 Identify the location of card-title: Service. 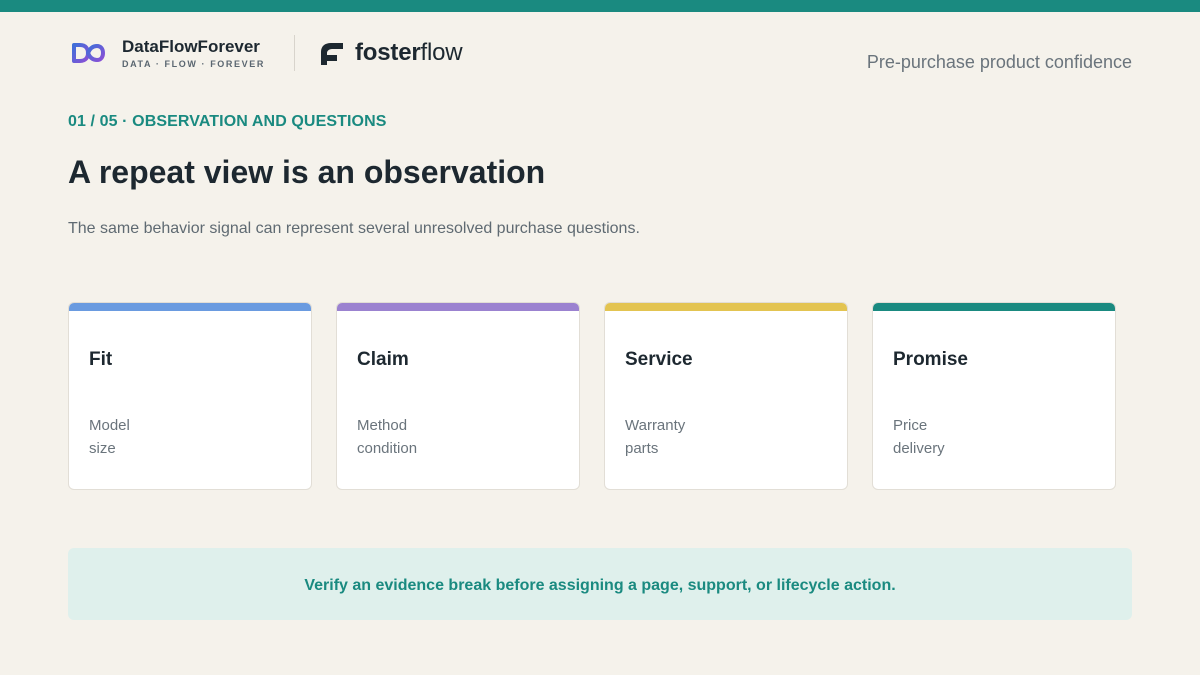
(659, 359).